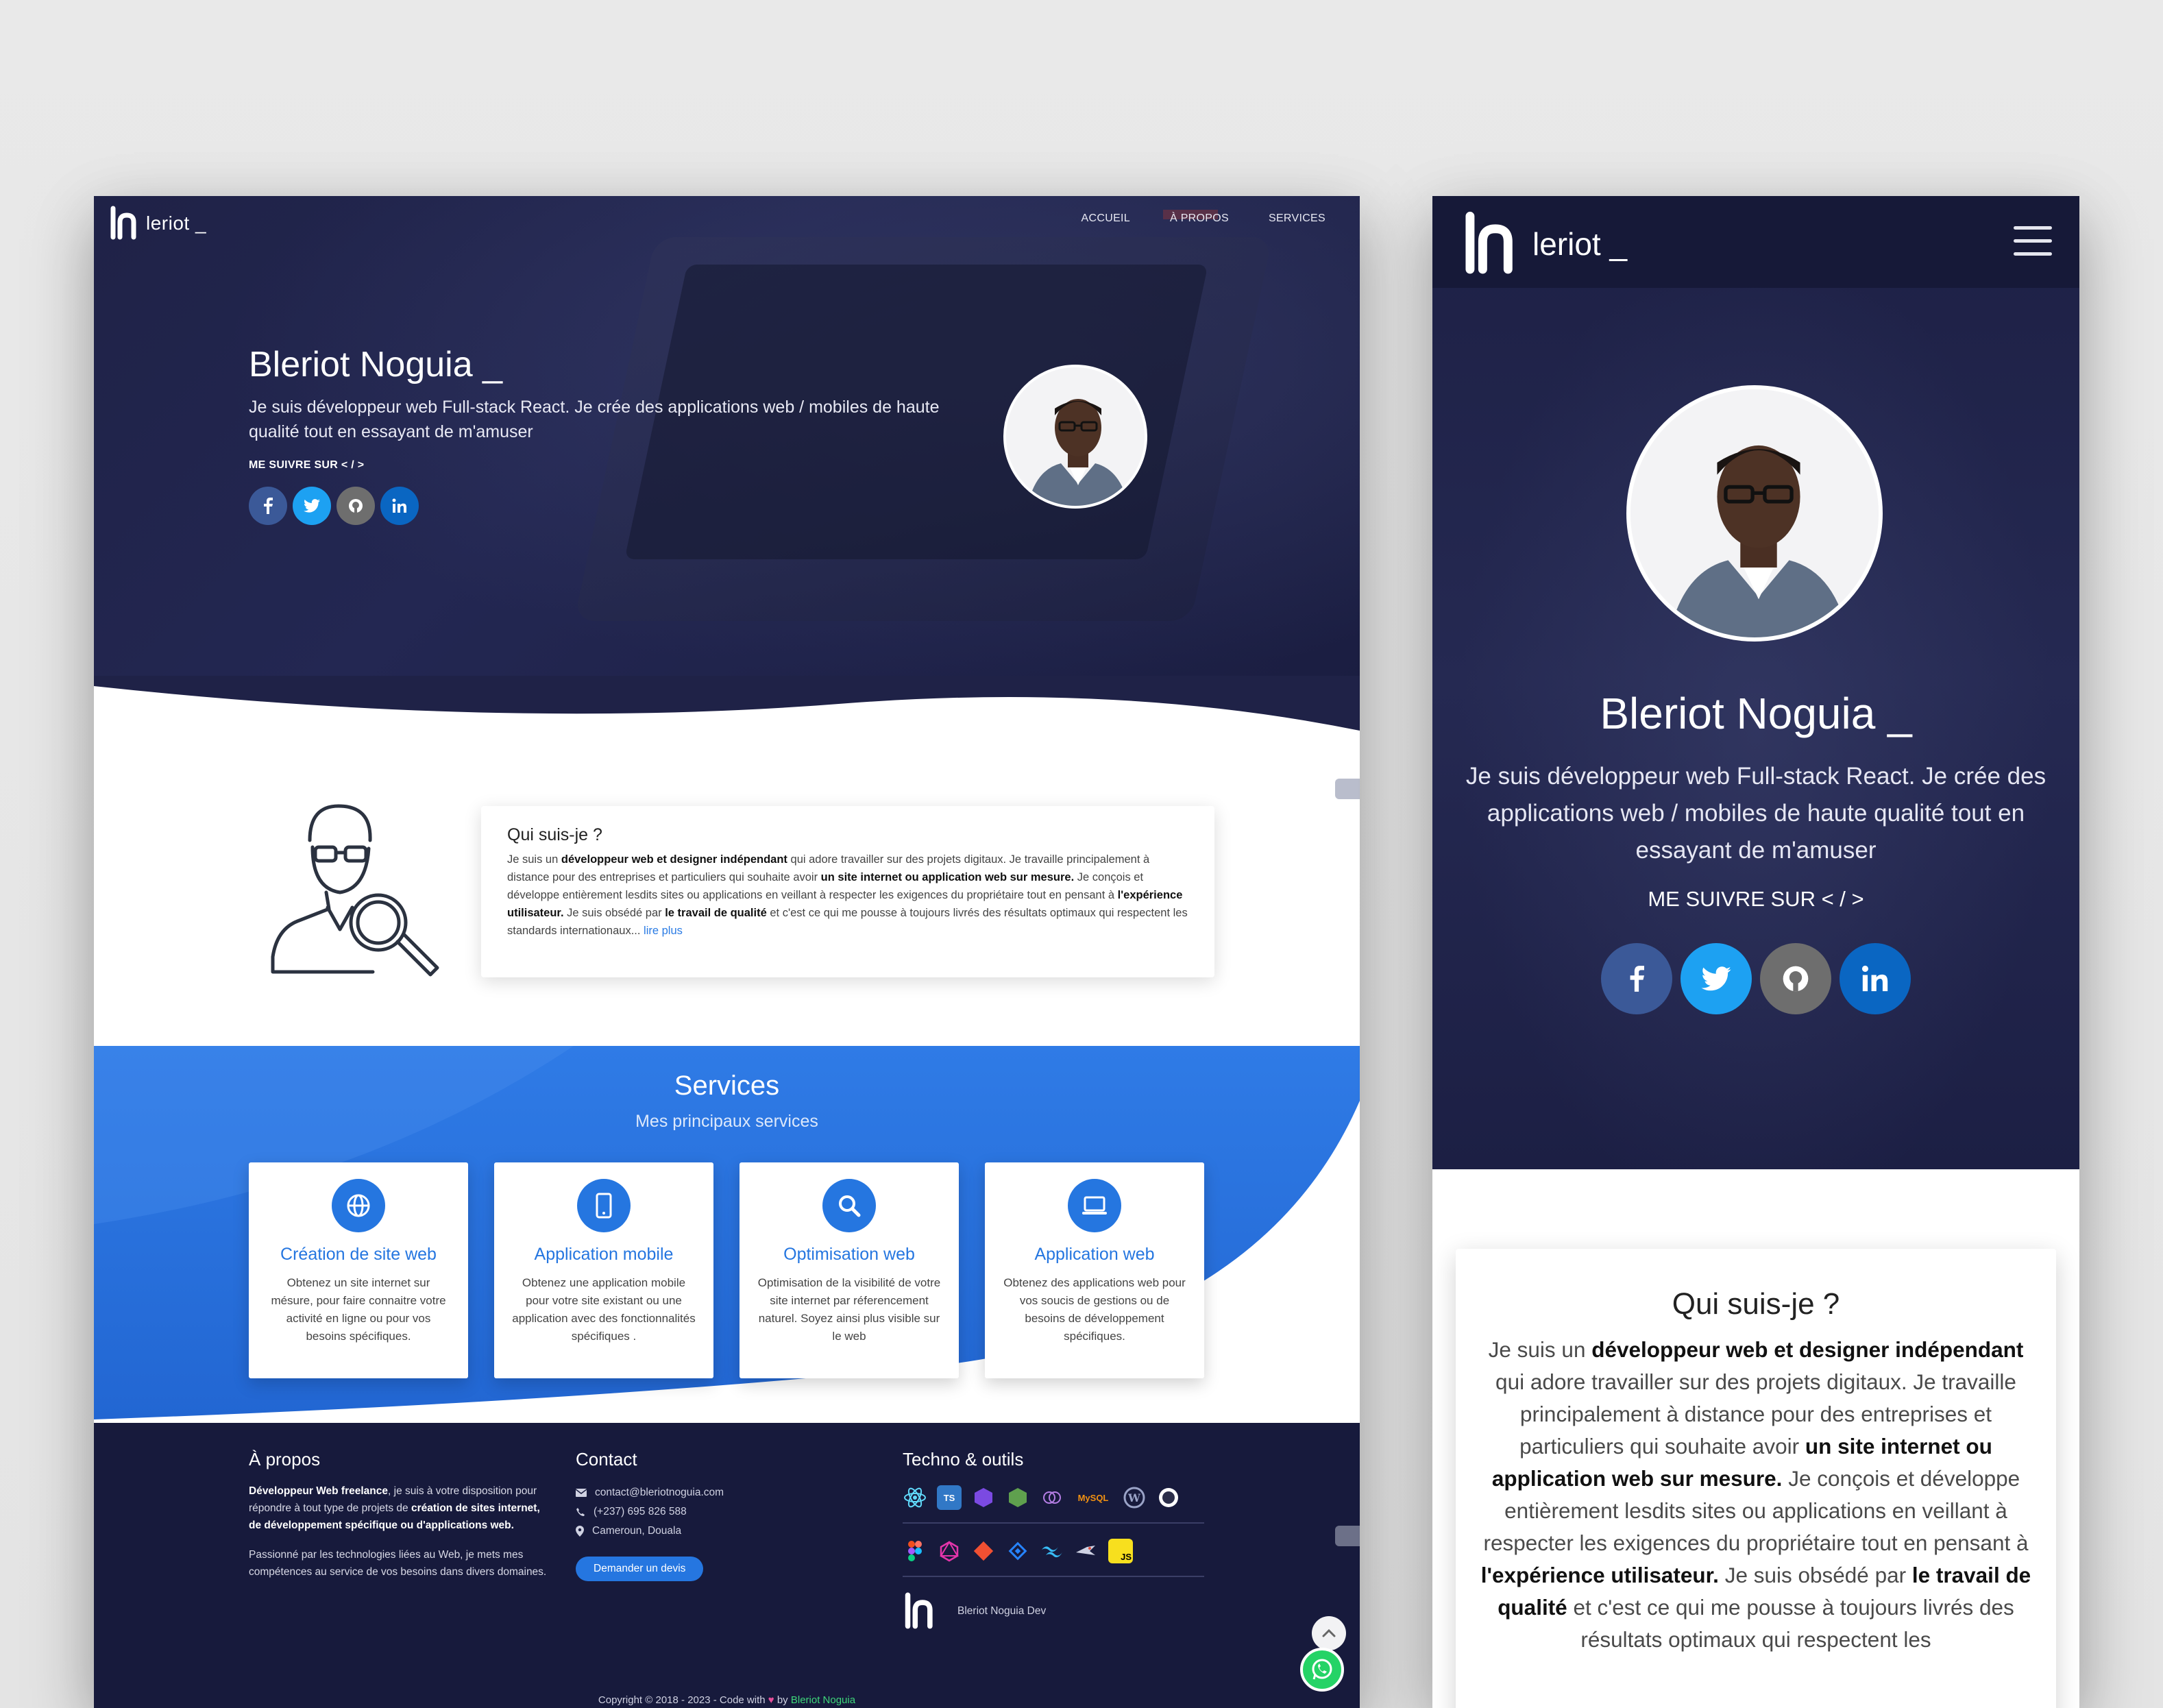 The image size is (2163, 1708). What do you see at coordinates (713, 1531) in the screenshot?
I see `contact-location: Cameroun, Douala` at bounding box center [713, 1531].